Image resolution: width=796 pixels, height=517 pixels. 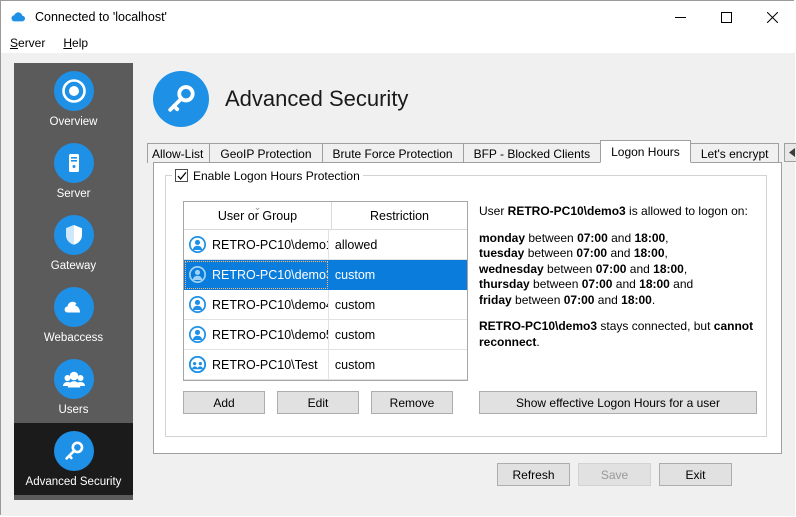 I want to click on title-bar: Connected to 'localhost', so click(x=398, y=17).